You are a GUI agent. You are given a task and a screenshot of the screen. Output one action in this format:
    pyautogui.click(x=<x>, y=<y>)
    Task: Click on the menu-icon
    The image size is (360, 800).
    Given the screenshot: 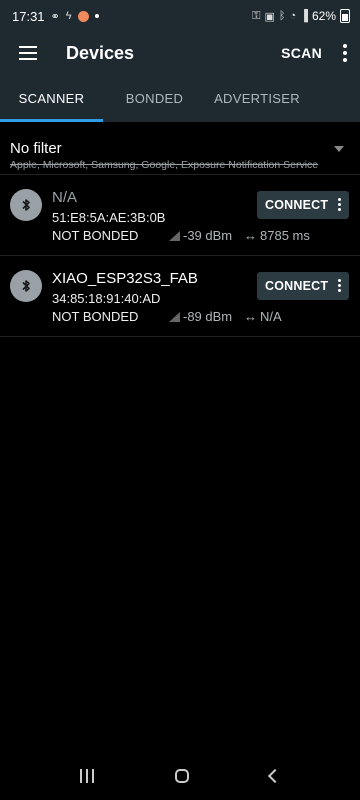 What is the action you would take?
    pyautogui.click(x=28, y=53)
    